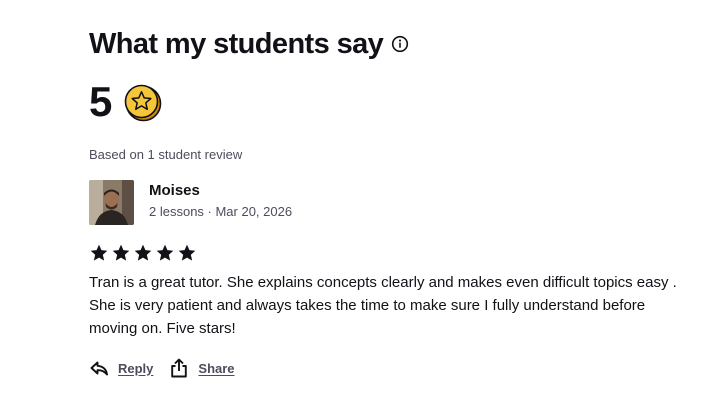  Describe the element at coordinates (389, 102) in the screenshot. I see `rating-summary: 5` at that location.